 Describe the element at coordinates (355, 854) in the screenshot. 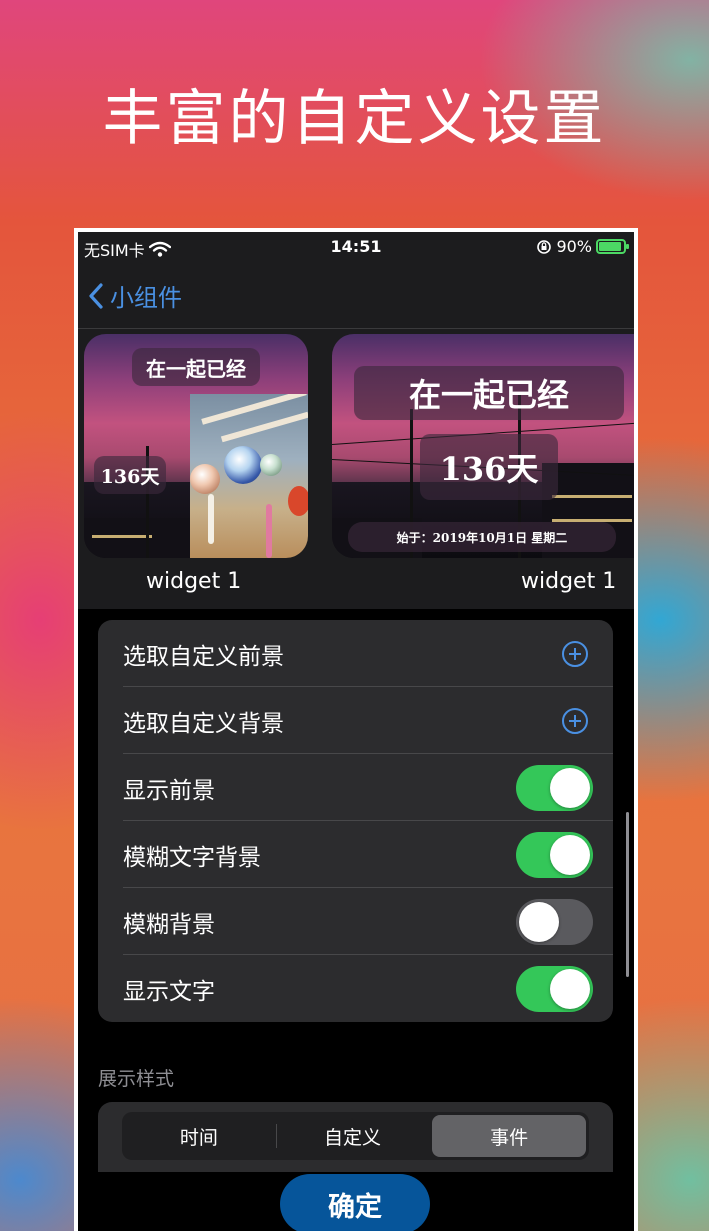

I see `row-blur-text-background: 模糊文字背景` at that location.